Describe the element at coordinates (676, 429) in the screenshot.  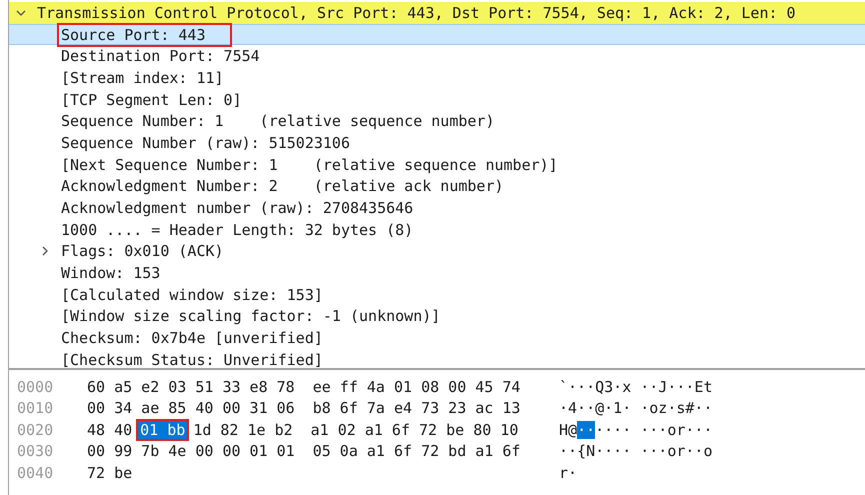
I see `ascii-text: ···or···` at that location.